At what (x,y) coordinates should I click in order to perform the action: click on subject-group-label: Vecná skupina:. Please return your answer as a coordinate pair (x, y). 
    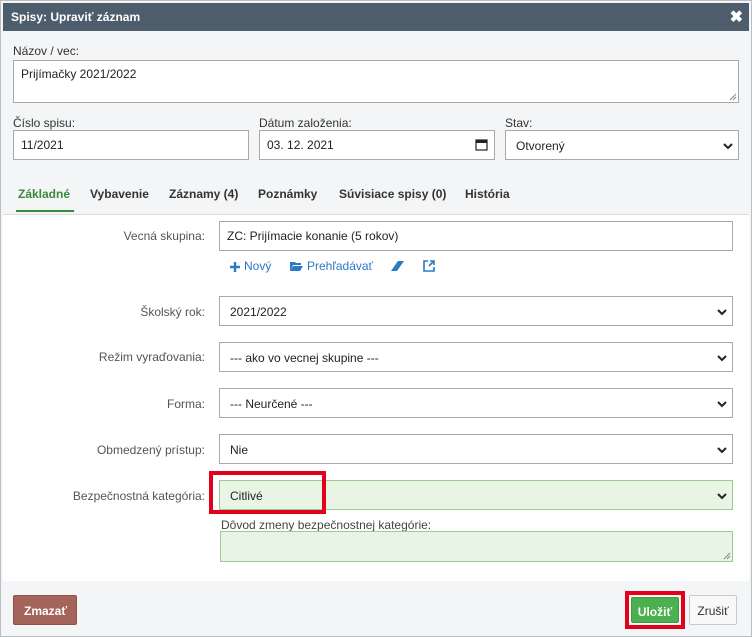
    Looking at the image, I should click on (164, 236).